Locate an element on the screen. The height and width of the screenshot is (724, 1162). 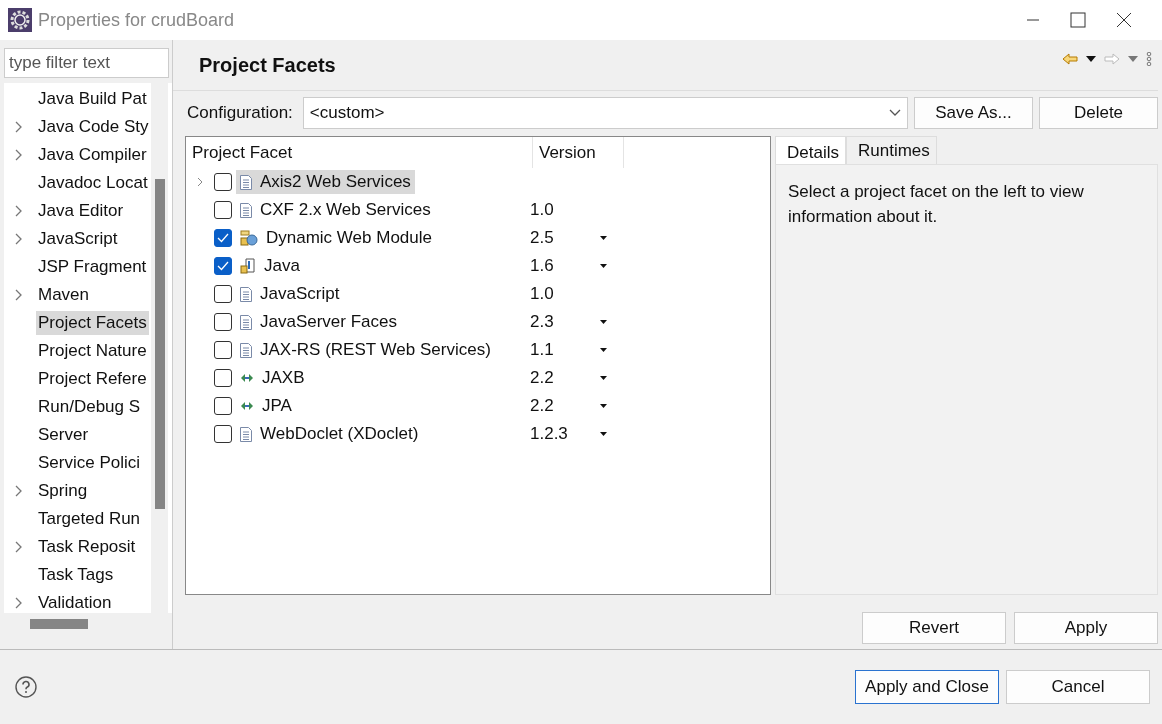
dialog-button: Apply is located at coordinates (1086, 628).